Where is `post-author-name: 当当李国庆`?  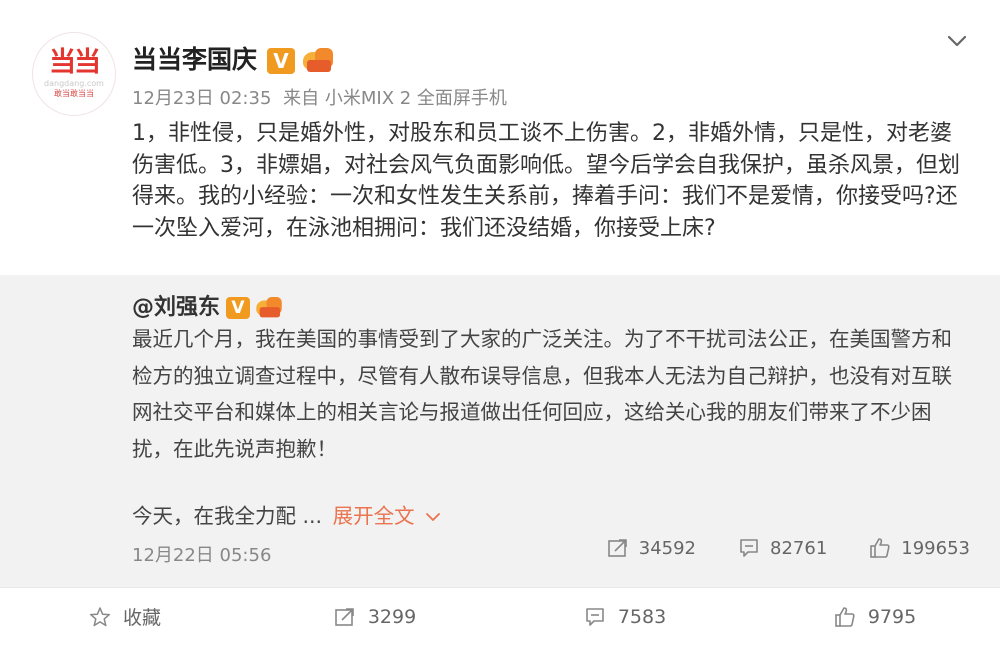
post-author-name: 当当李国庆 is located at coordinates (194, 59).